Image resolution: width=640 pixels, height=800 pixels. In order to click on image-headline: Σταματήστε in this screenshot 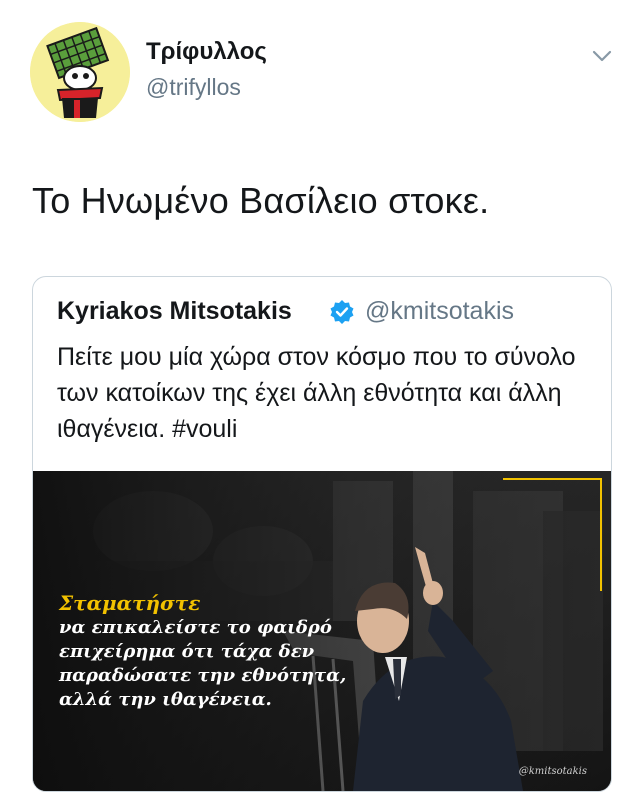, I will do `click(130, 603)`.